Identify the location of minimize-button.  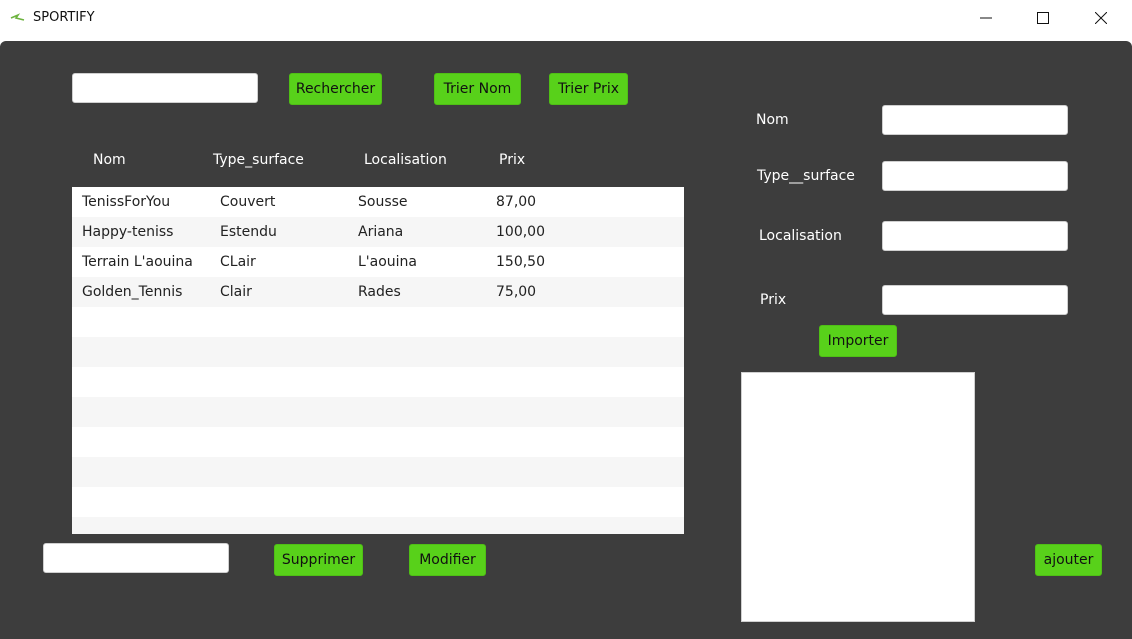
(986, 18).